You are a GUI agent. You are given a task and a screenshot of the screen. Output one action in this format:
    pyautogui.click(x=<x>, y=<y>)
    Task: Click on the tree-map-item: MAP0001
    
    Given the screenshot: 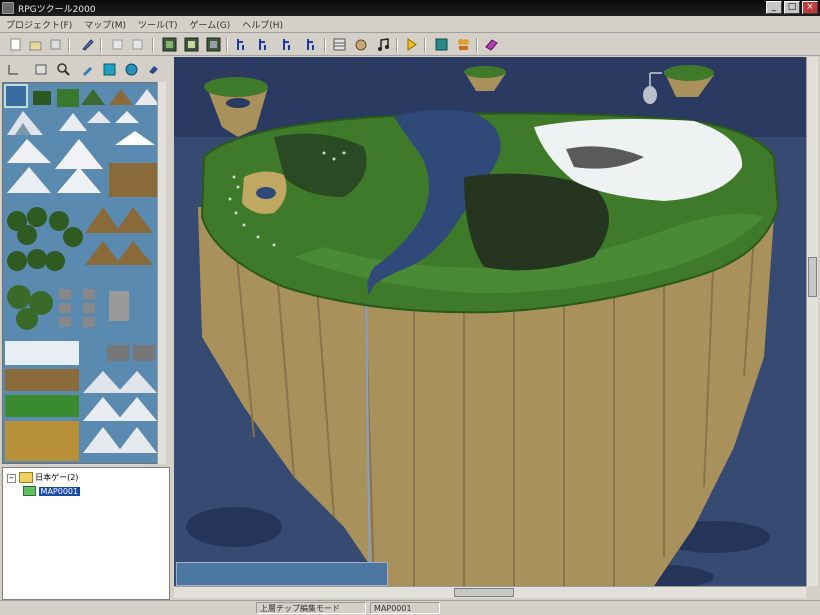 What is the action you would take?
    pyautogui.click(x=52, y=491)
    